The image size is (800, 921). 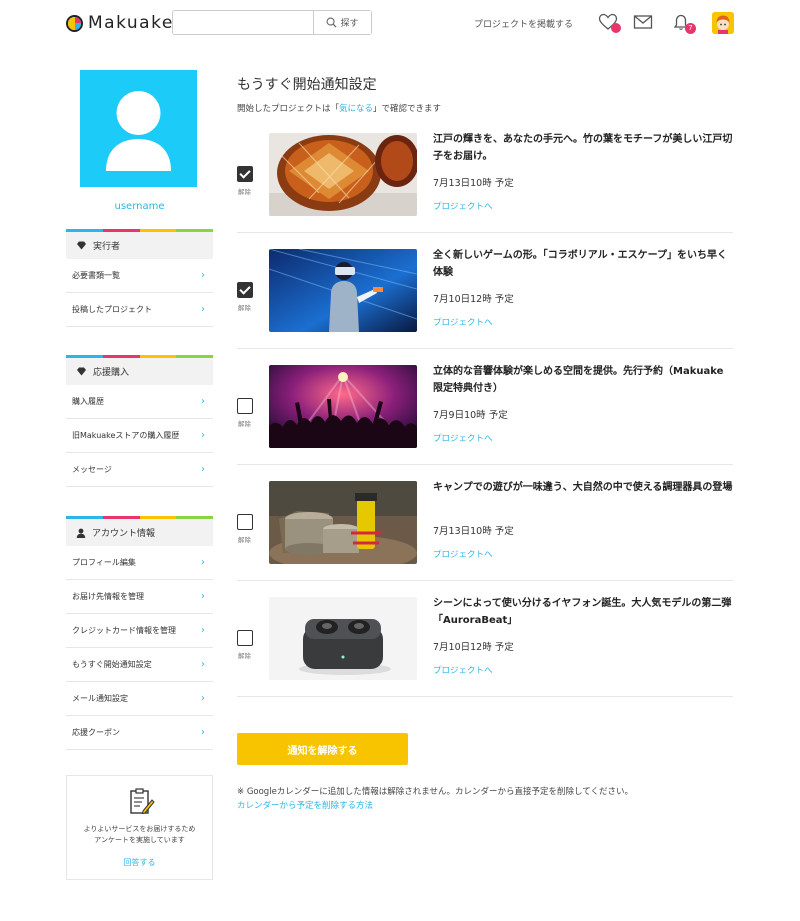 What do you see at coordinates (139, 402) in the screenshot?
I see `sidebar-item-purchase-history: 購入履歴 ›` at bounding box center [139, 402].